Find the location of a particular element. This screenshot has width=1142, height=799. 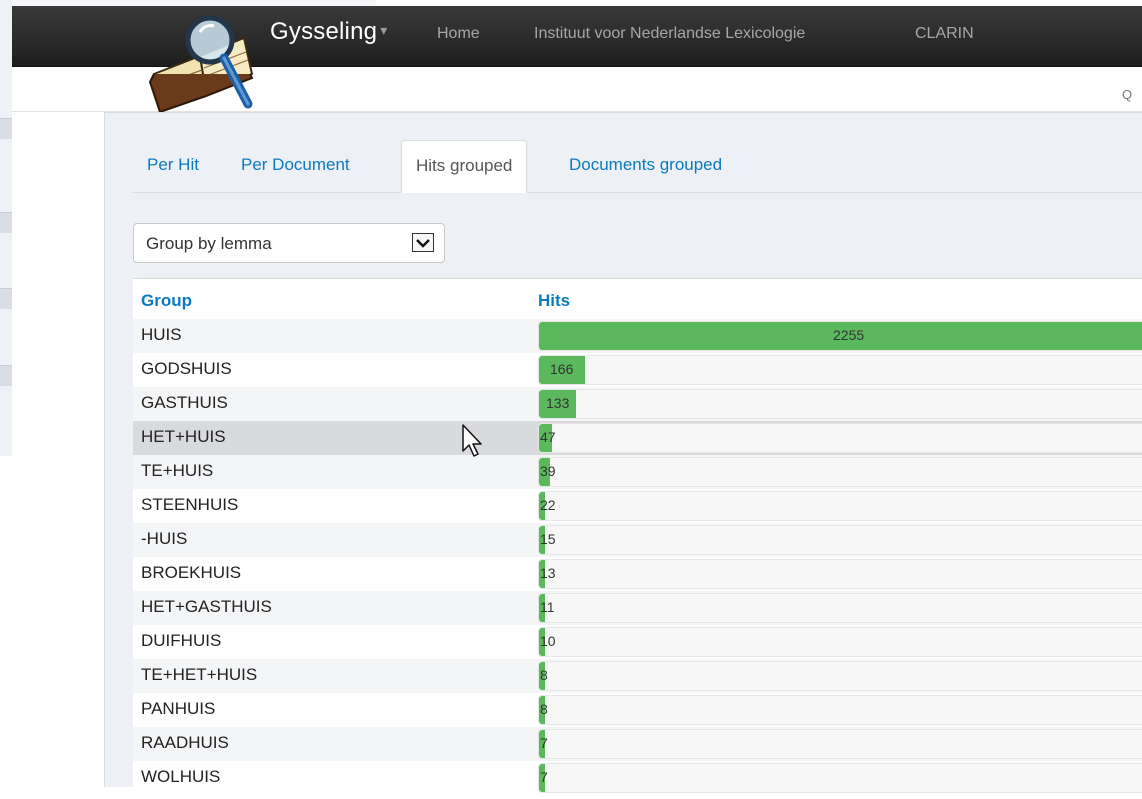

hits-bar-track: 15 is located at coordinates (840, 540).